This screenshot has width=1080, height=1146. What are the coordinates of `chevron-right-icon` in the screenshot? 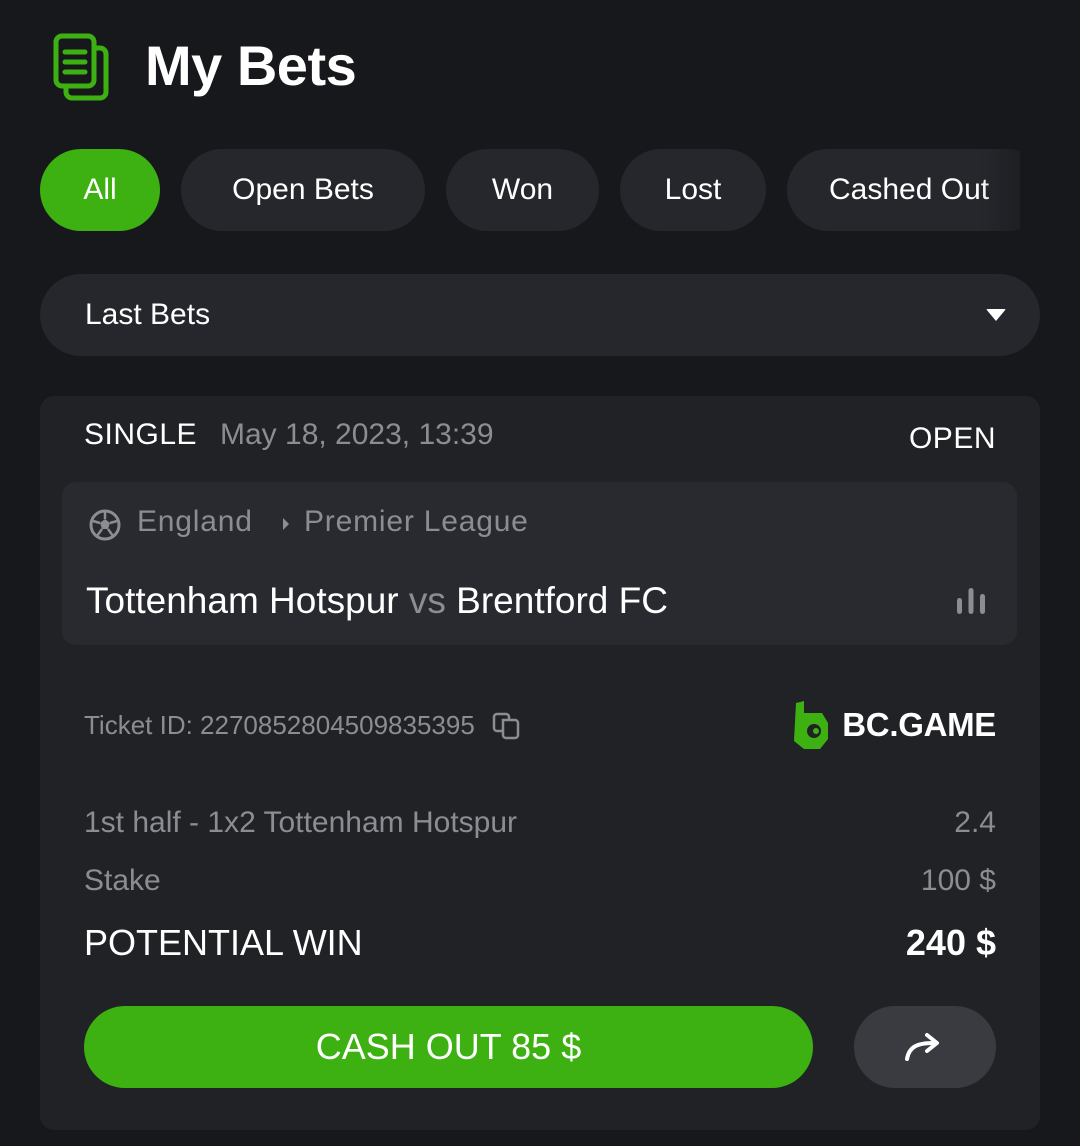 It's located at (286, 524).